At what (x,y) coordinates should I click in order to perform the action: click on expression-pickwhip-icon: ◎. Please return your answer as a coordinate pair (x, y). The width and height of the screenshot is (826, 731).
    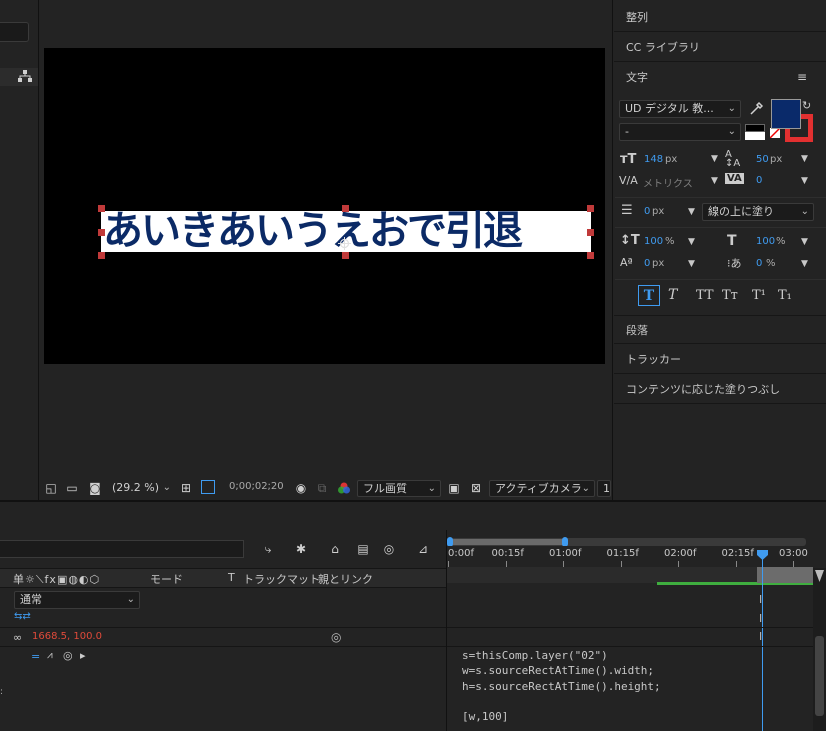
    Looking at the image, I should click on (68, 655).